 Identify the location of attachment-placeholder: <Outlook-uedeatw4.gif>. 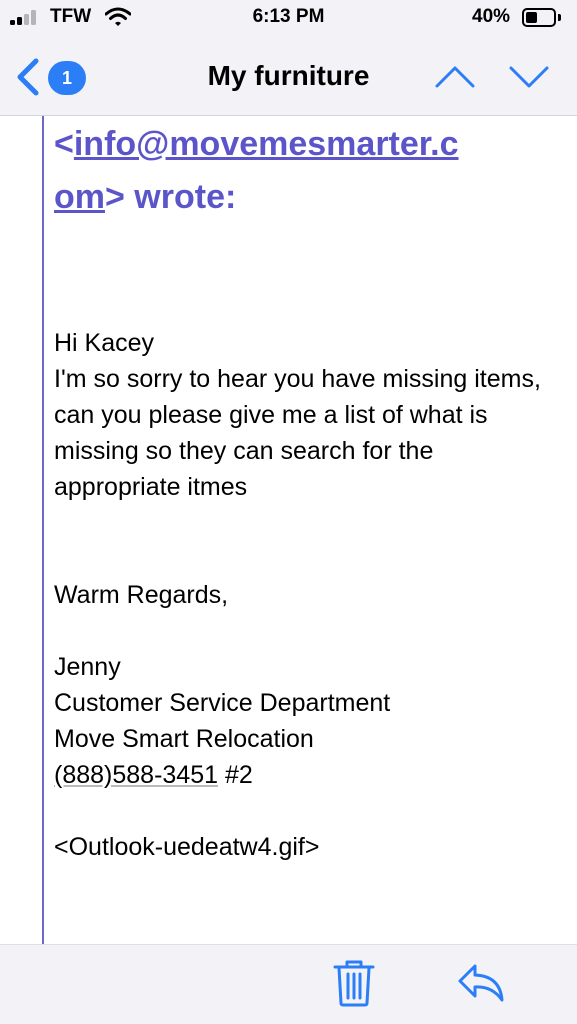
(309, 847).